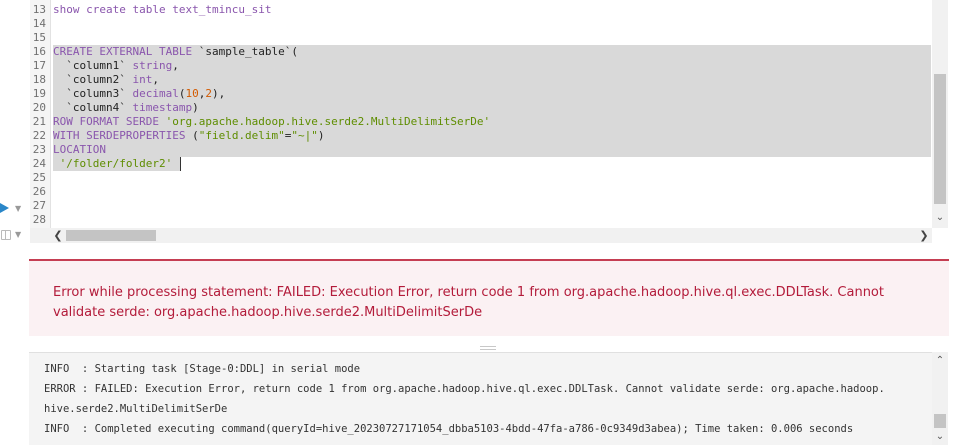 The image size is (968, 445). What do you see at coordinates (39, 191) in the screenshot?
I see `line-number: 26` at bounding box center [39, 191].